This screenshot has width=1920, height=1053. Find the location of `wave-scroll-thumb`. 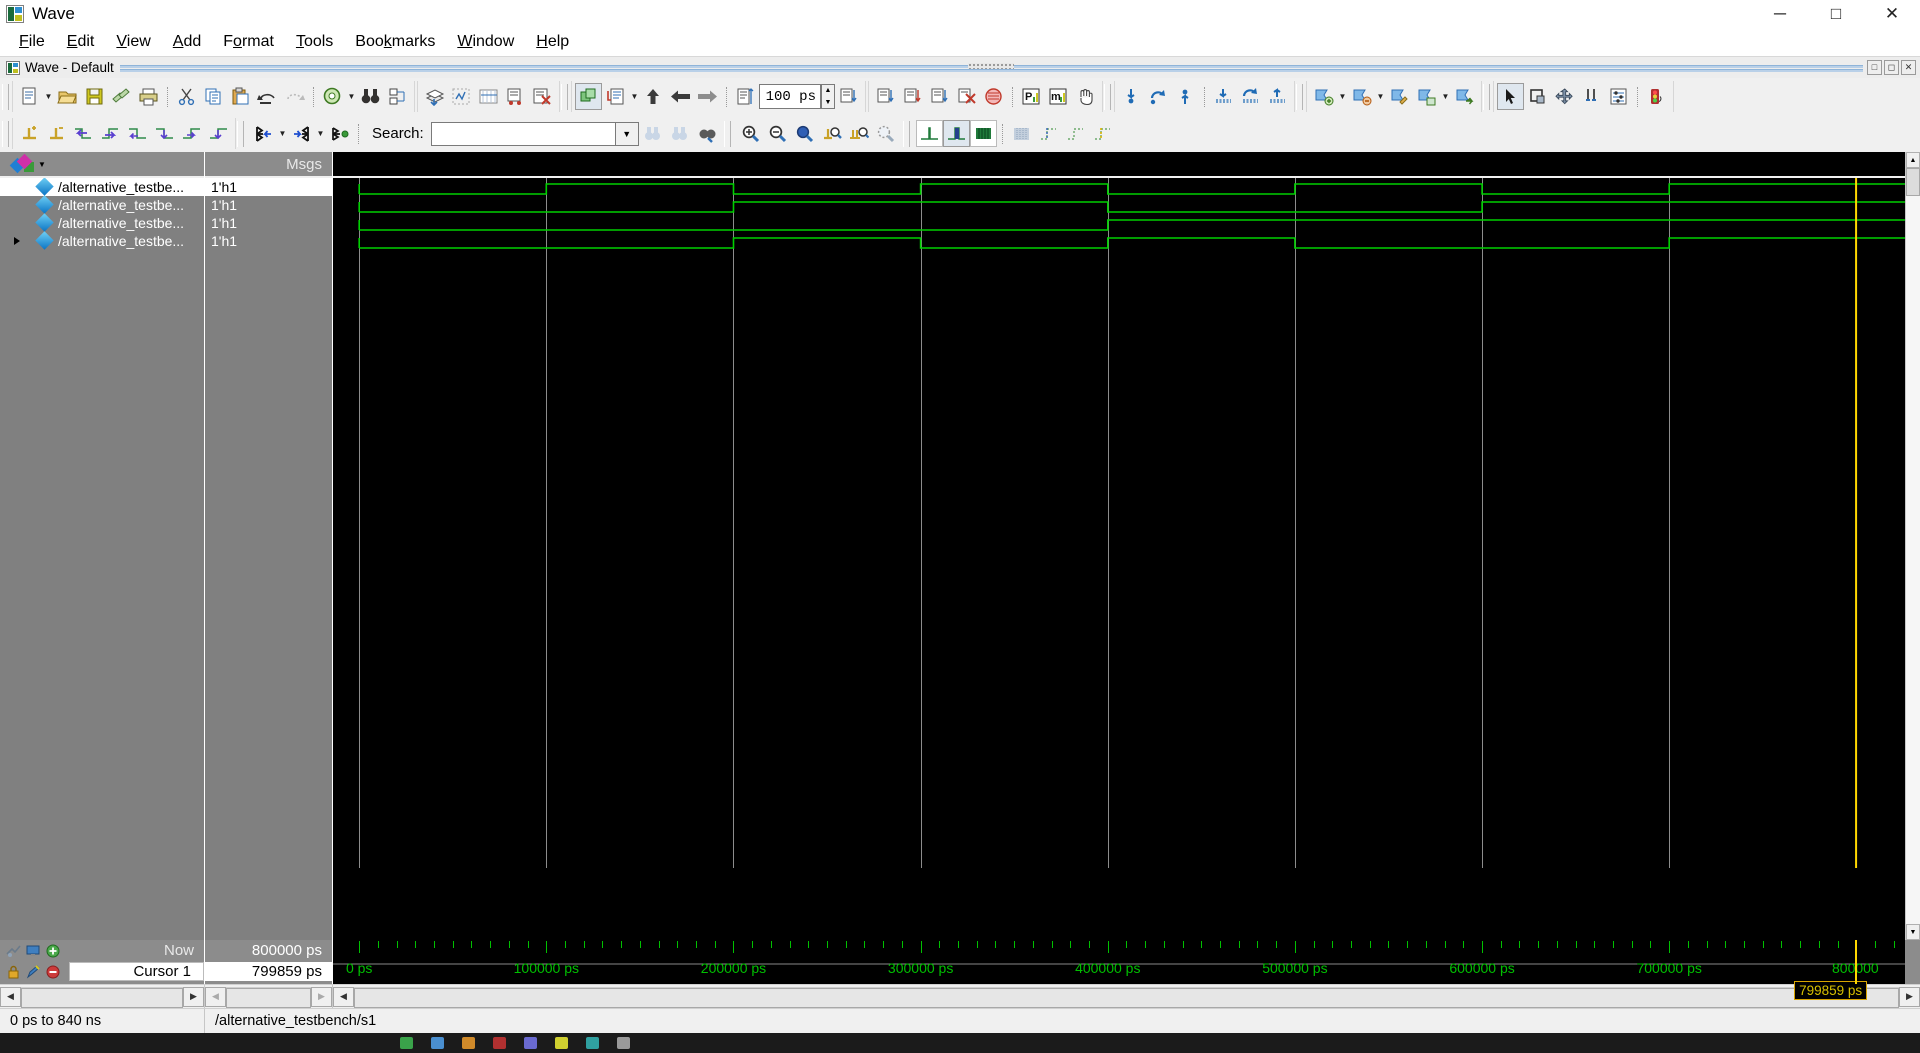

wave-scroll-thumb is located at coordinates (1126, 997).